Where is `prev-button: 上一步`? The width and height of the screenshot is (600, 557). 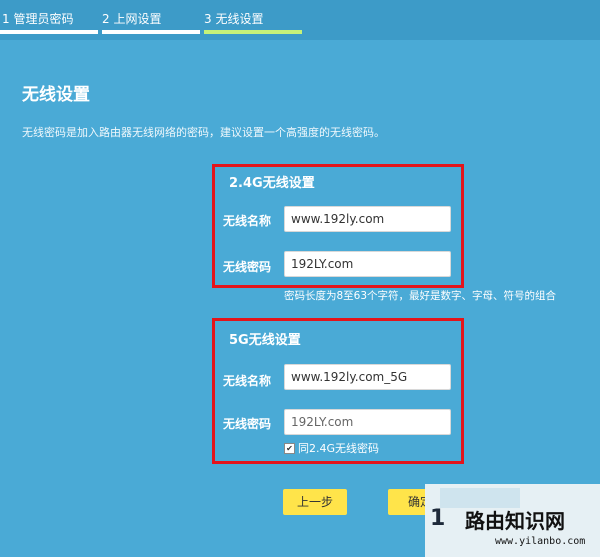
prev-button: 上一步 is located at coordinates (315, 502).